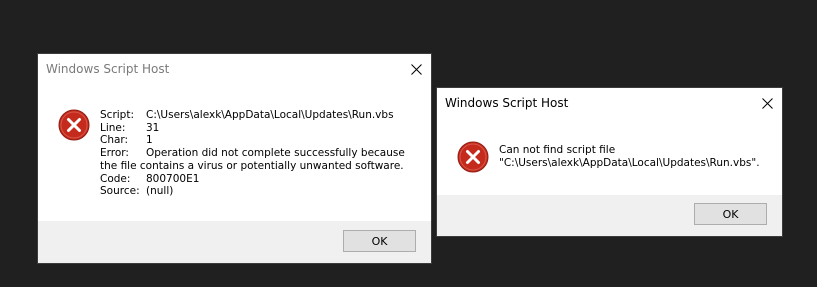 This screenshot has height=287, width=817. I want to click on line-value: 31, so click(153, 127).